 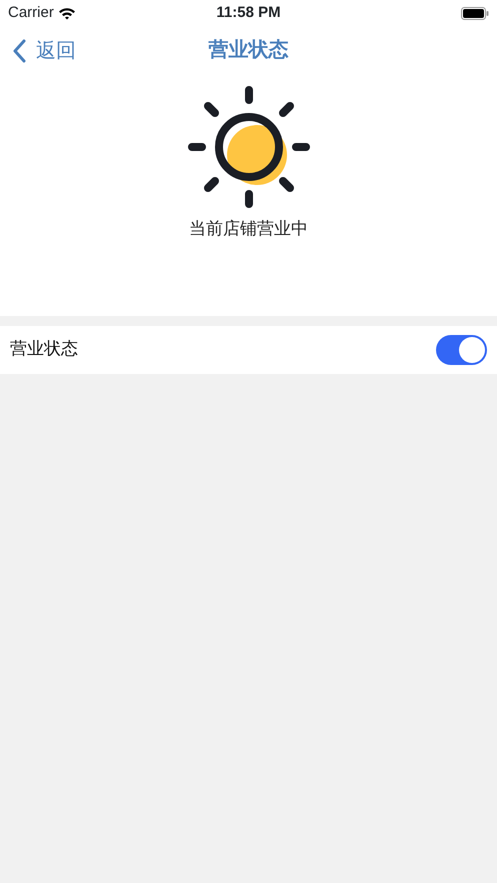 I want to click on page-title: 营业状态, so click(x=248, y=50).